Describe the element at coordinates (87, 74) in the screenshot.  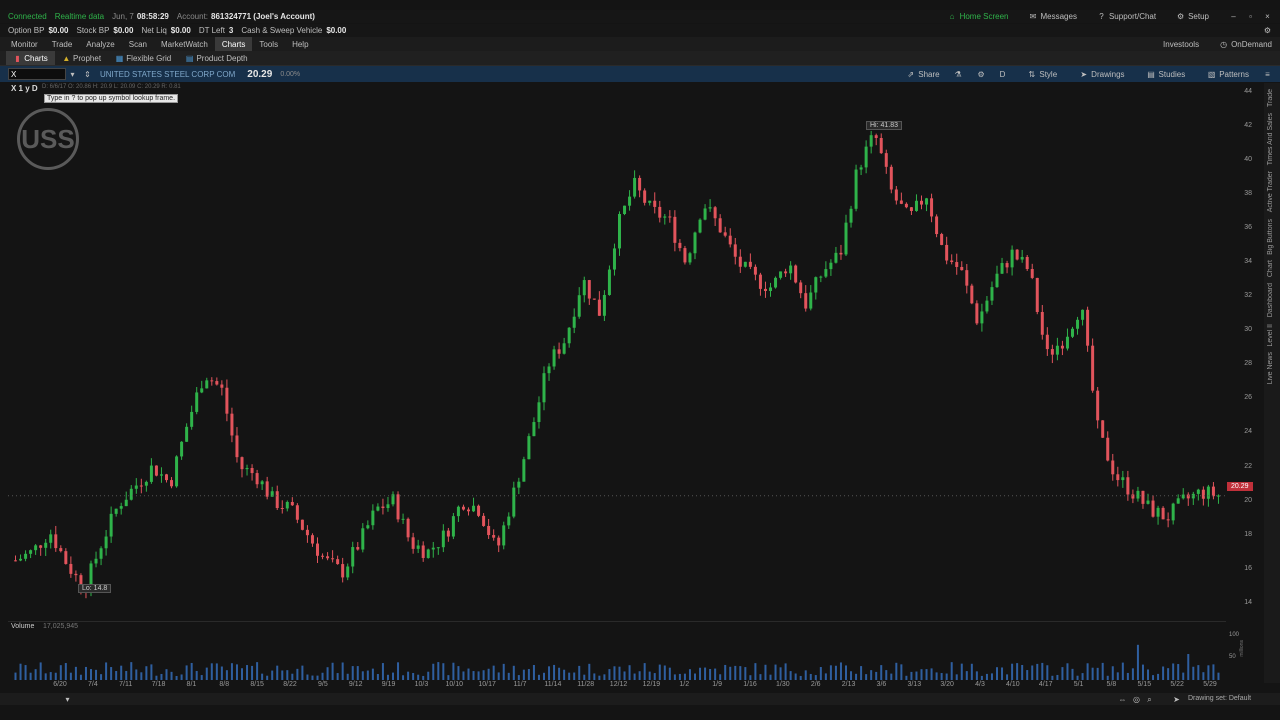
I see `link-icon: ⇕` at that location.